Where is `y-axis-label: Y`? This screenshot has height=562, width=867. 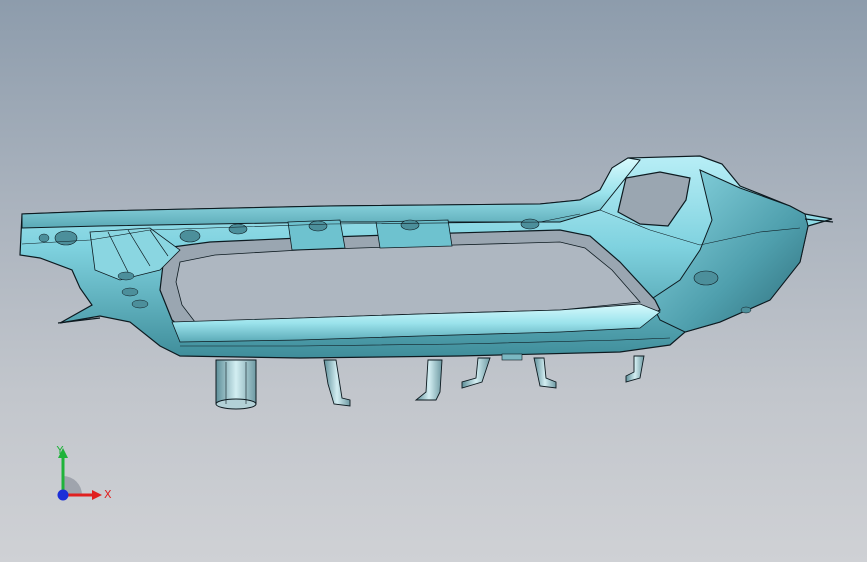 y-axis-label: Y is located at coordinates (60, 450).